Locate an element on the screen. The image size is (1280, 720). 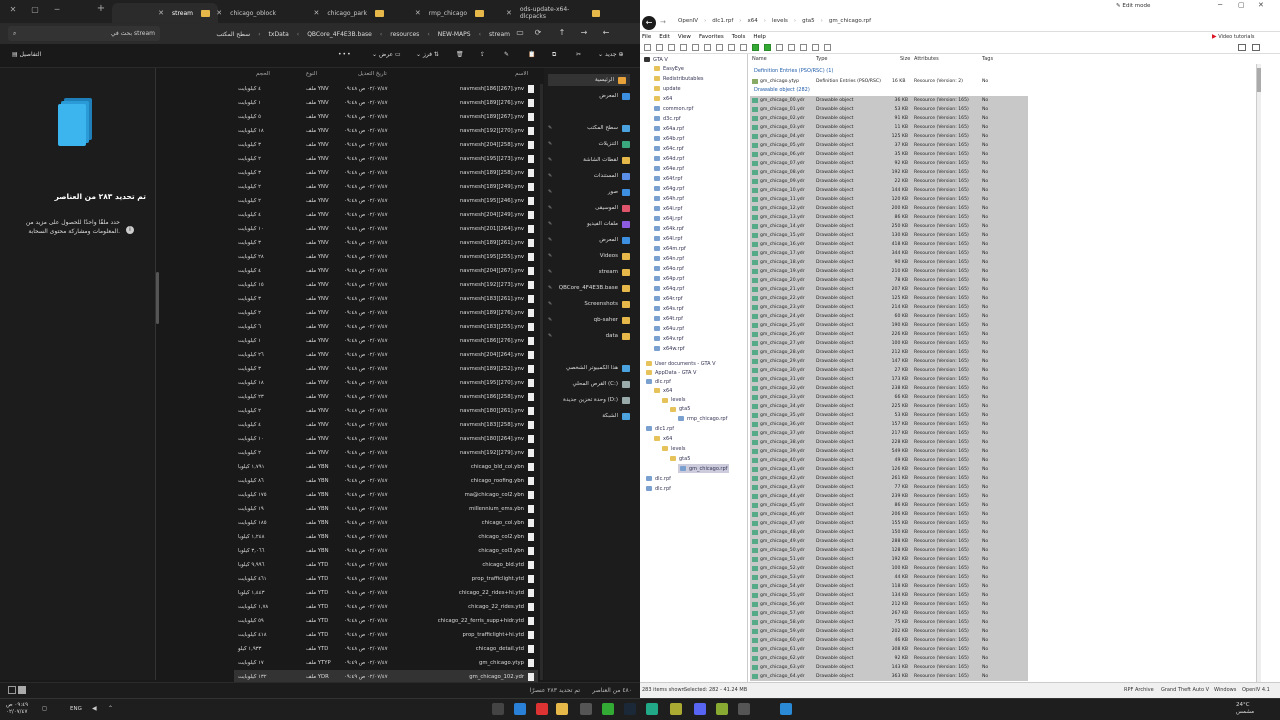
input-language: ENG is located at coordinates (76, 709).